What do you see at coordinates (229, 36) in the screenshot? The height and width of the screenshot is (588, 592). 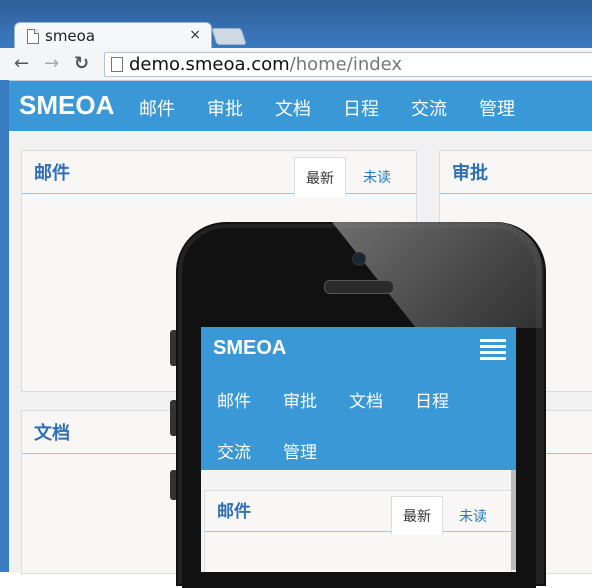 I see `new-tab-button` at bounding box center [229, 36].